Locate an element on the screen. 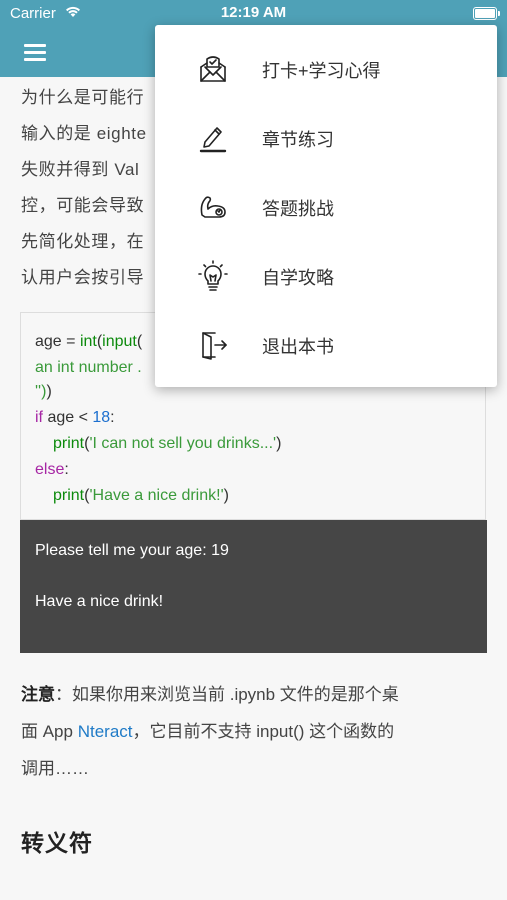  code-line: an int number . is located at coordinates (88, 367).